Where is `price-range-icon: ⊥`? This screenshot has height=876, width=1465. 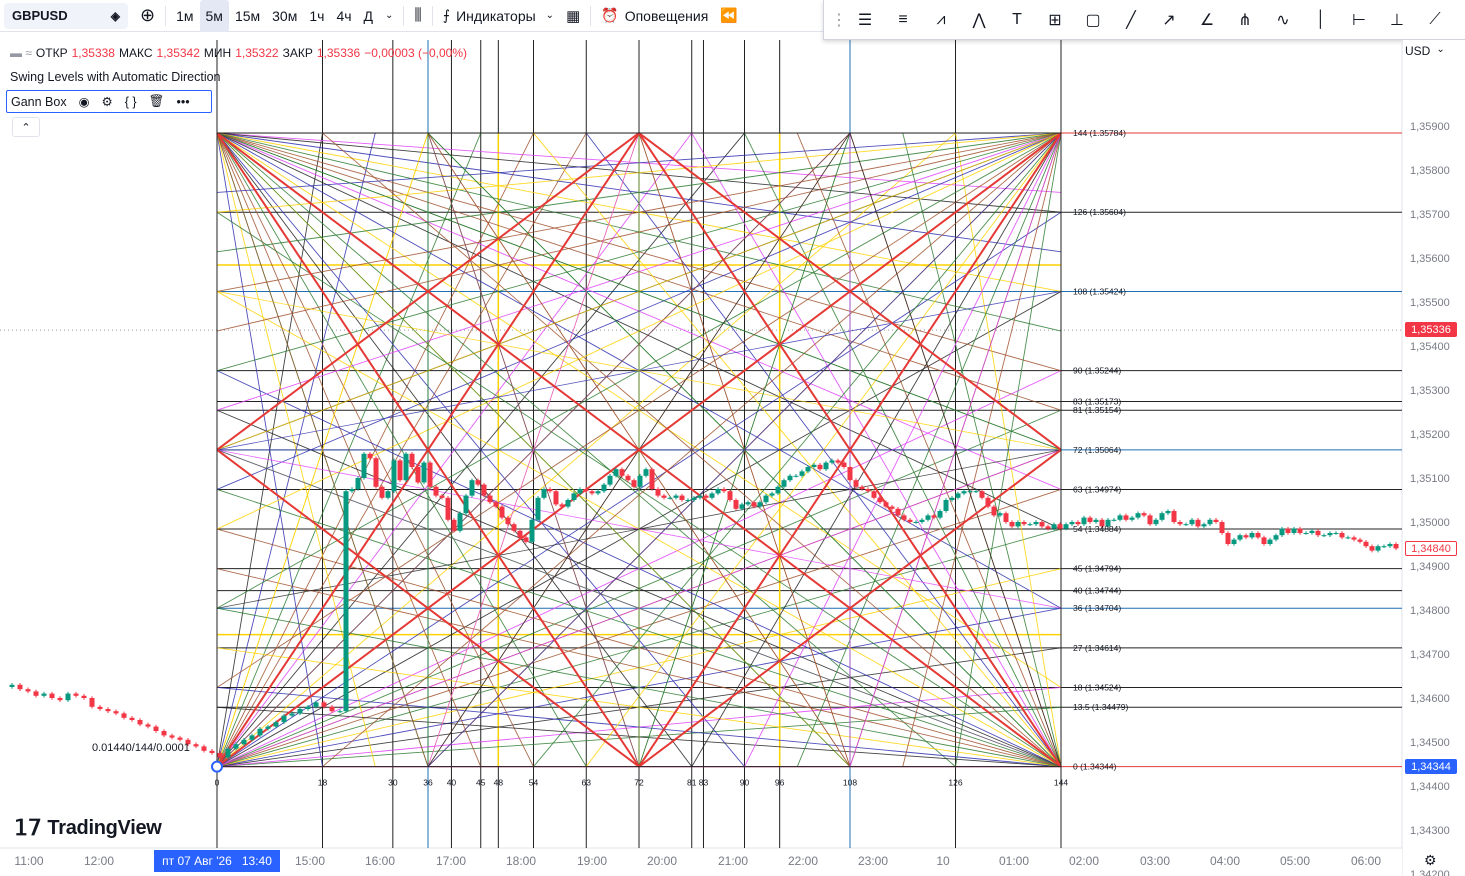 price-range-icon: ⊥ is located at coordinates (1397, 20).